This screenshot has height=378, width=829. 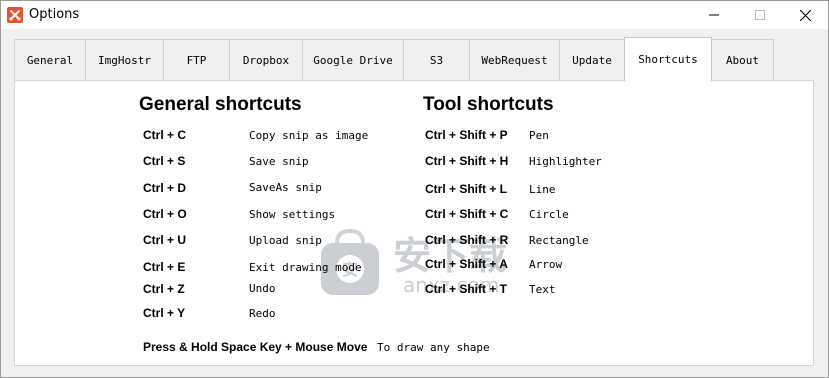 I want to click on shortcut-action: Circle, so click(x=549, y=214).